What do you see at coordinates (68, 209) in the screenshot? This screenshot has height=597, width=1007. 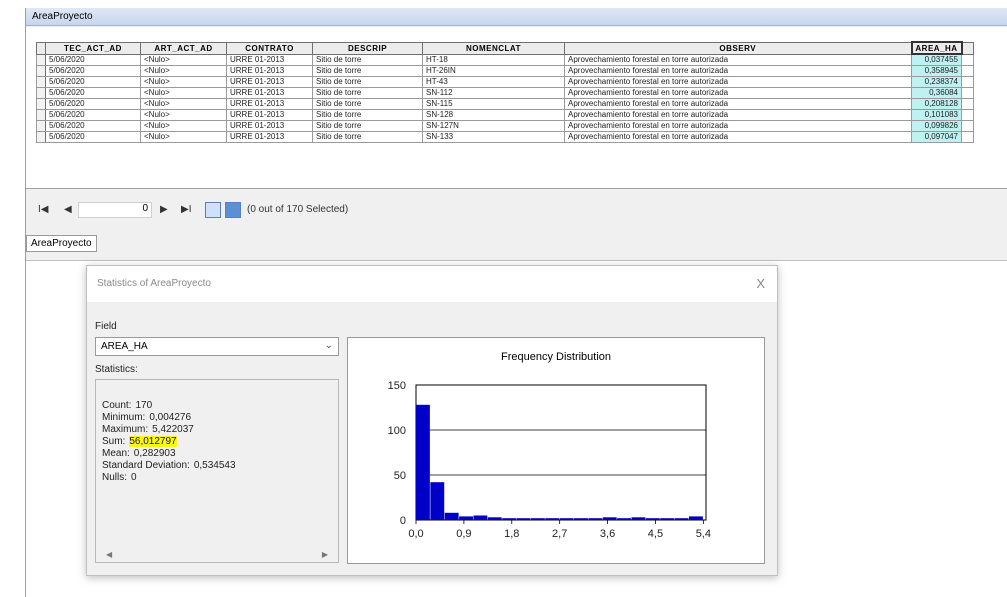 I see `previous-record-button: ◀` at bounding box center [68, 209].